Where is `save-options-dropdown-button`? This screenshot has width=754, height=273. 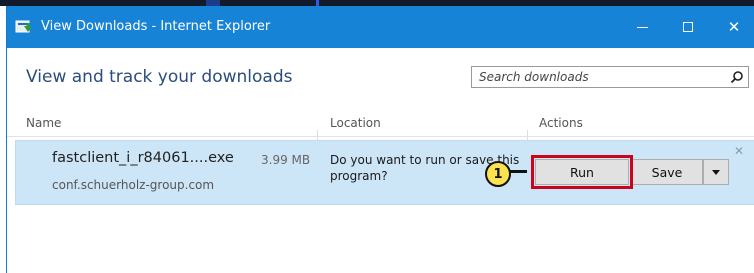 save-options-dropdown-button is located at coordinates (716, 172).